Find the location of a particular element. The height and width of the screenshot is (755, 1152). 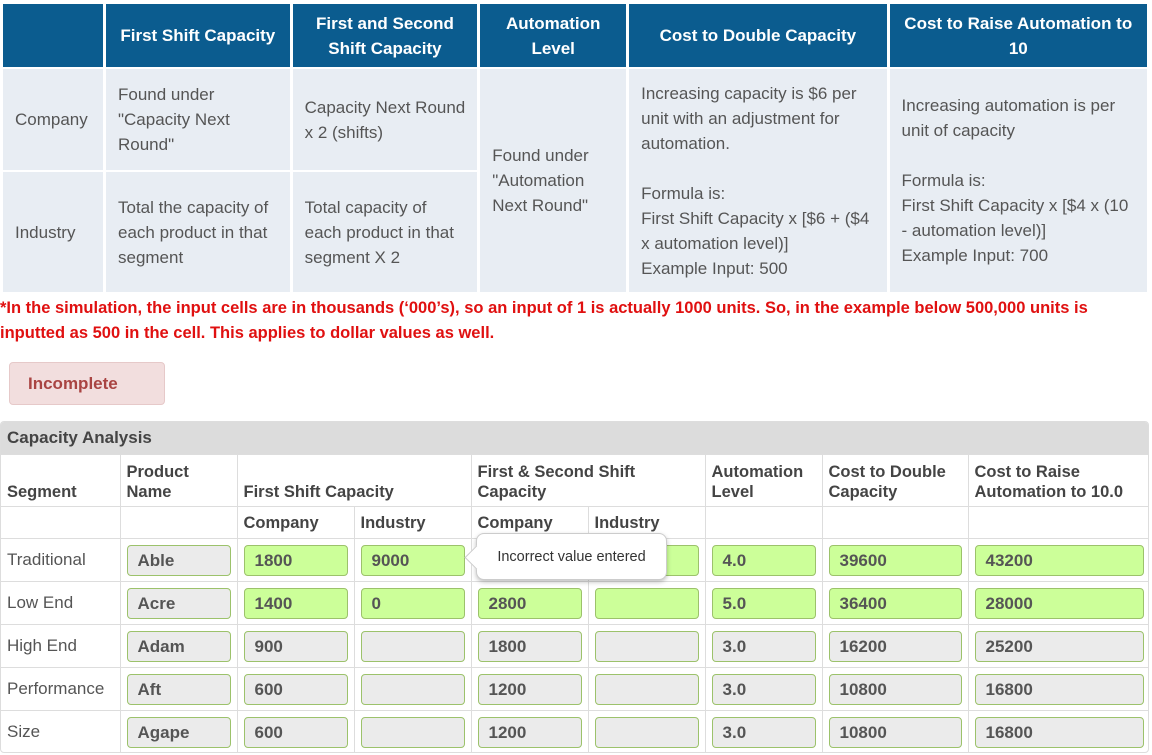

ref-header-blank is located at coordinates (53, 35).